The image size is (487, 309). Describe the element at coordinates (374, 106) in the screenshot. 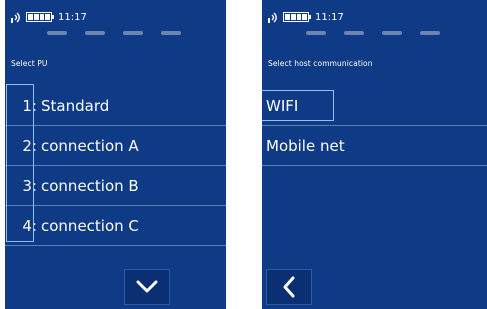

I see `list-item-wifi: WIFI` at that location.